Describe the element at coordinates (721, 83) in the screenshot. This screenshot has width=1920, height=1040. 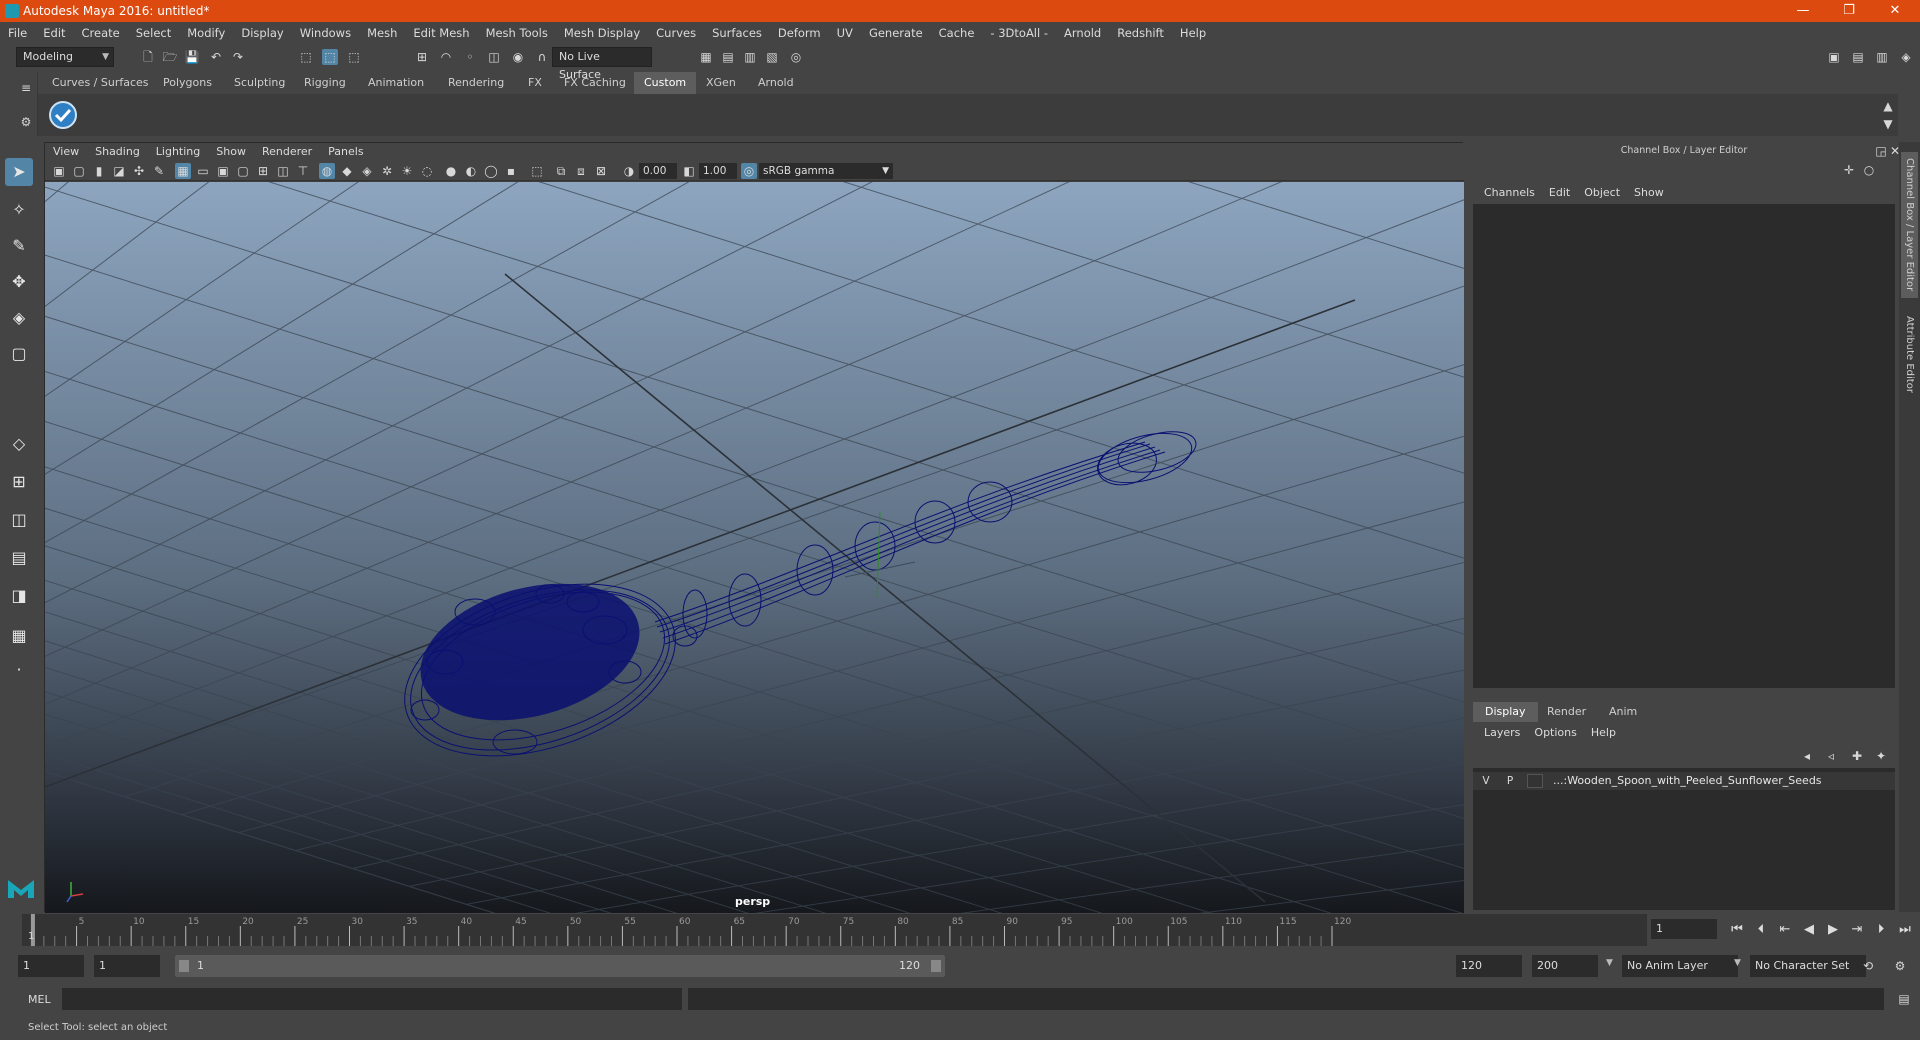
I see `tab-xgen: XGen` at that location.